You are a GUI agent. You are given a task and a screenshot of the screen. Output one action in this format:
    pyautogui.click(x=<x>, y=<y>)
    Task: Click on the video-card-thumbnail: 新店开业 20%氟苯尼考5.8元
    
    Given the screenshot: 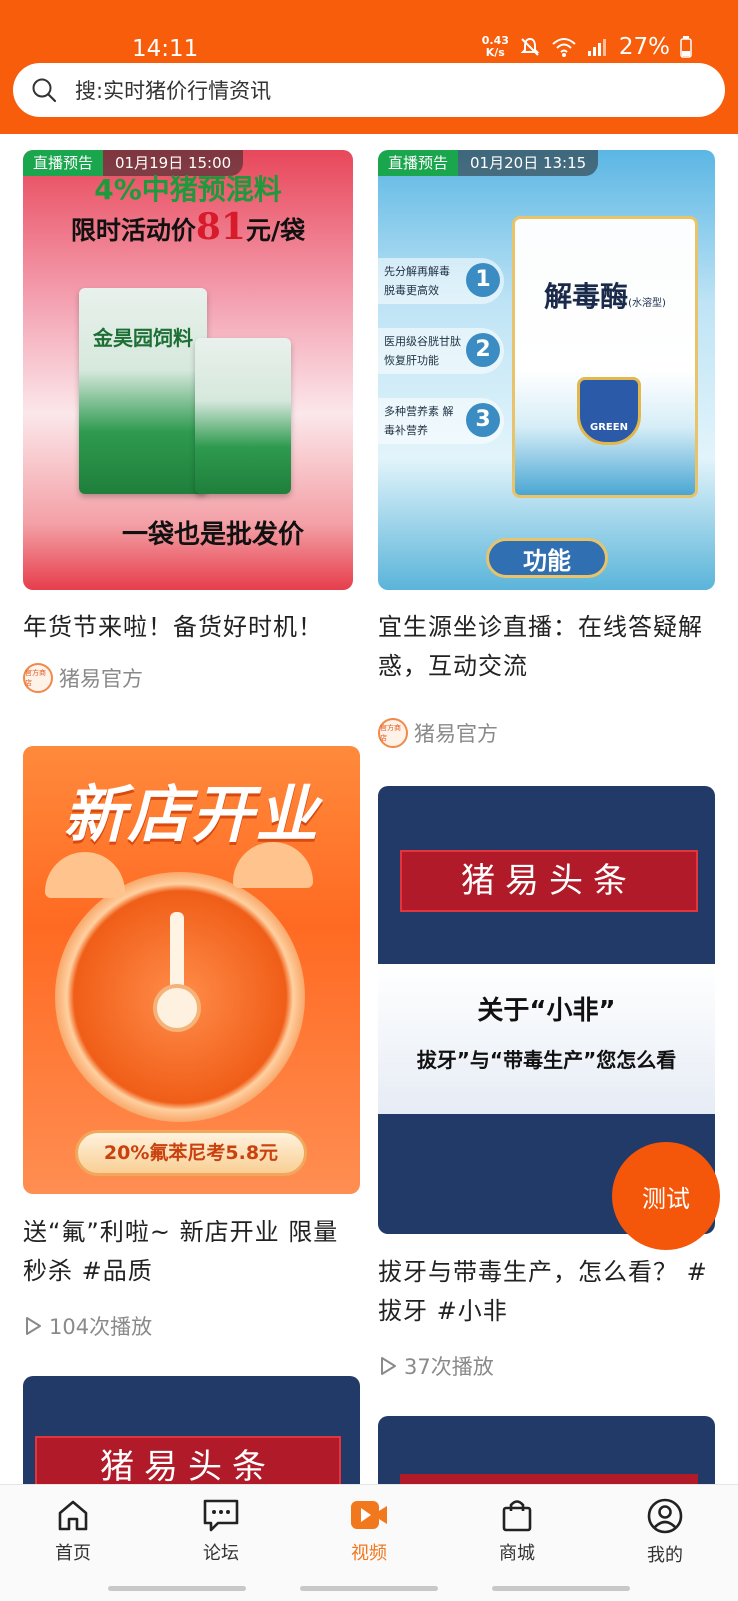 What is the action you would take?
    pyautogui.click(x=191, y=970)
    